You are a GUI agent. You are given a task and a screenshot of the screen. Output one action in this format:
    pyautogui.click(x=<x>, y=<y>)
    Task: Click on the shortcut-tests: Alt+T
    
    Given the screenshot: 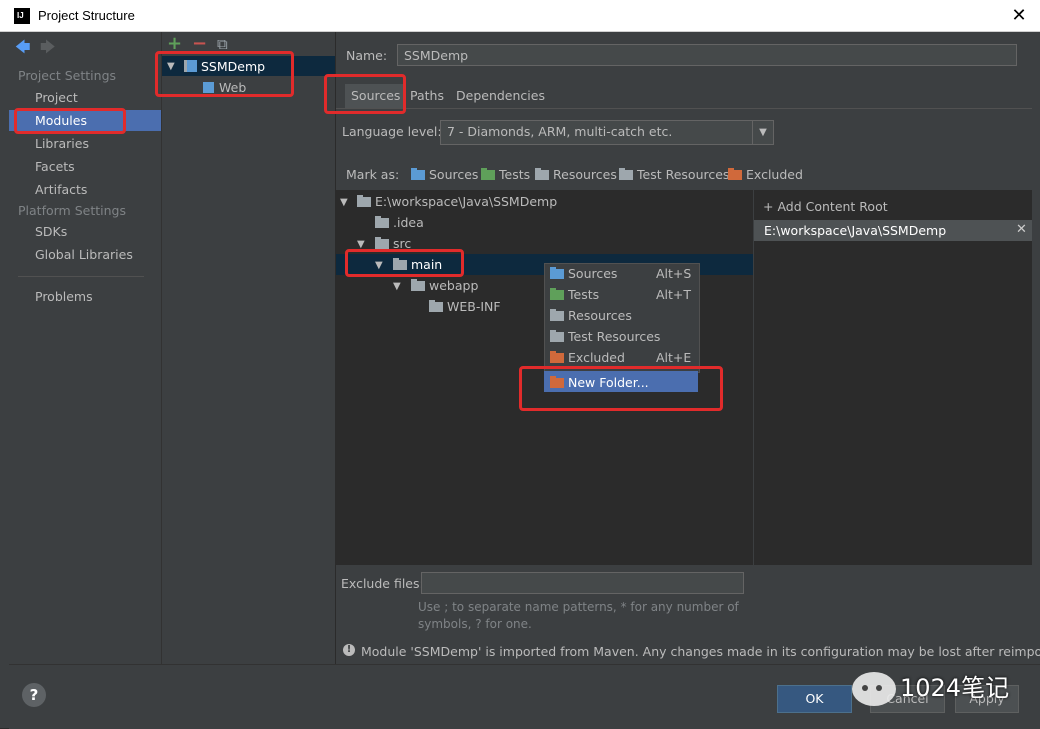 What is the action you would take?
    pyautogui.click(x=674, y=294)
    